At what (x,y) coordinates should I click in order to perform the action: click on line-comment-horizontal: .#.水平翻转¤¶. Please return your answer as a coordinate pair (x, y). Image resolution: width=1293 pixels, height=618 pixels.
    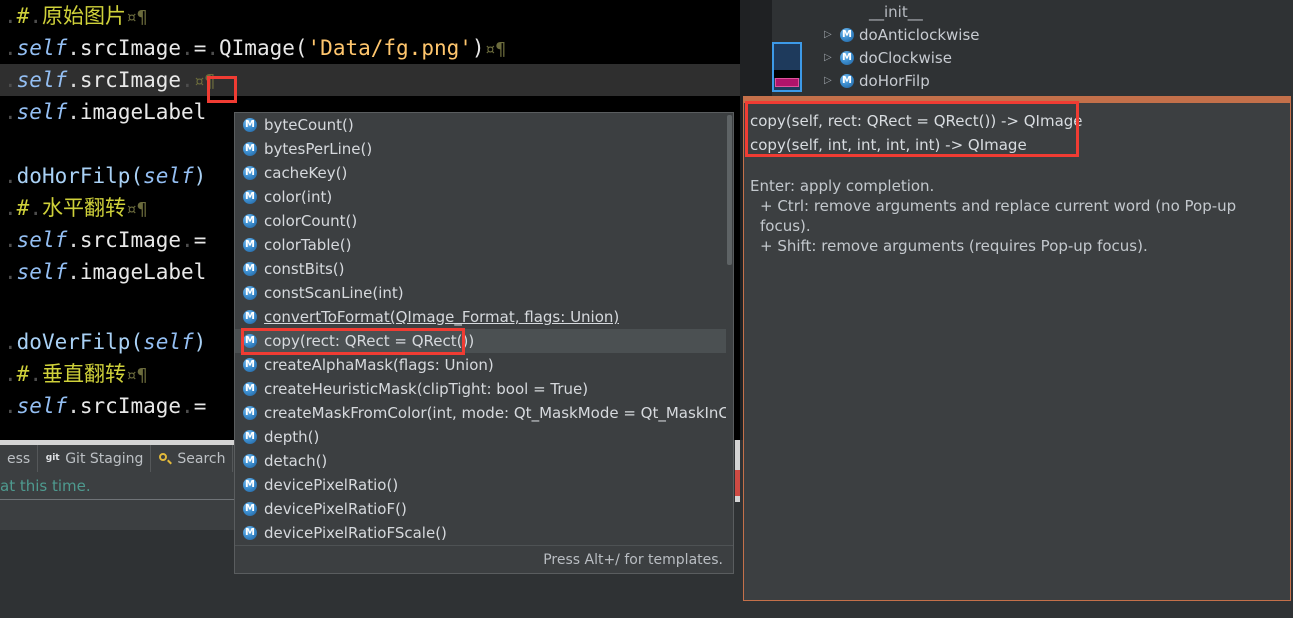
    Looking at the image, I should click on (74, 208).